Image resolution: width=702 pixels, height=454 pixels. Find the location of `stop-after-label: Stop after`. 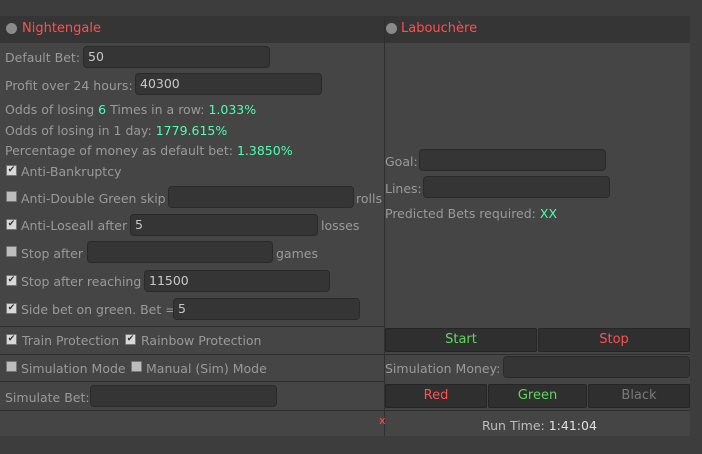

stop-after-label: Stop after is located at coordinates (52, 253).